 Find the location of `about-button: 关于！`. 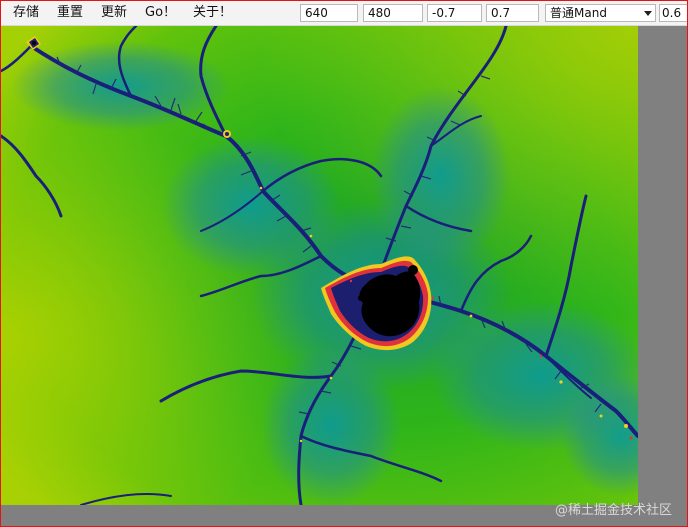

about-button: 关于！ is located at coordinates (212, 13).